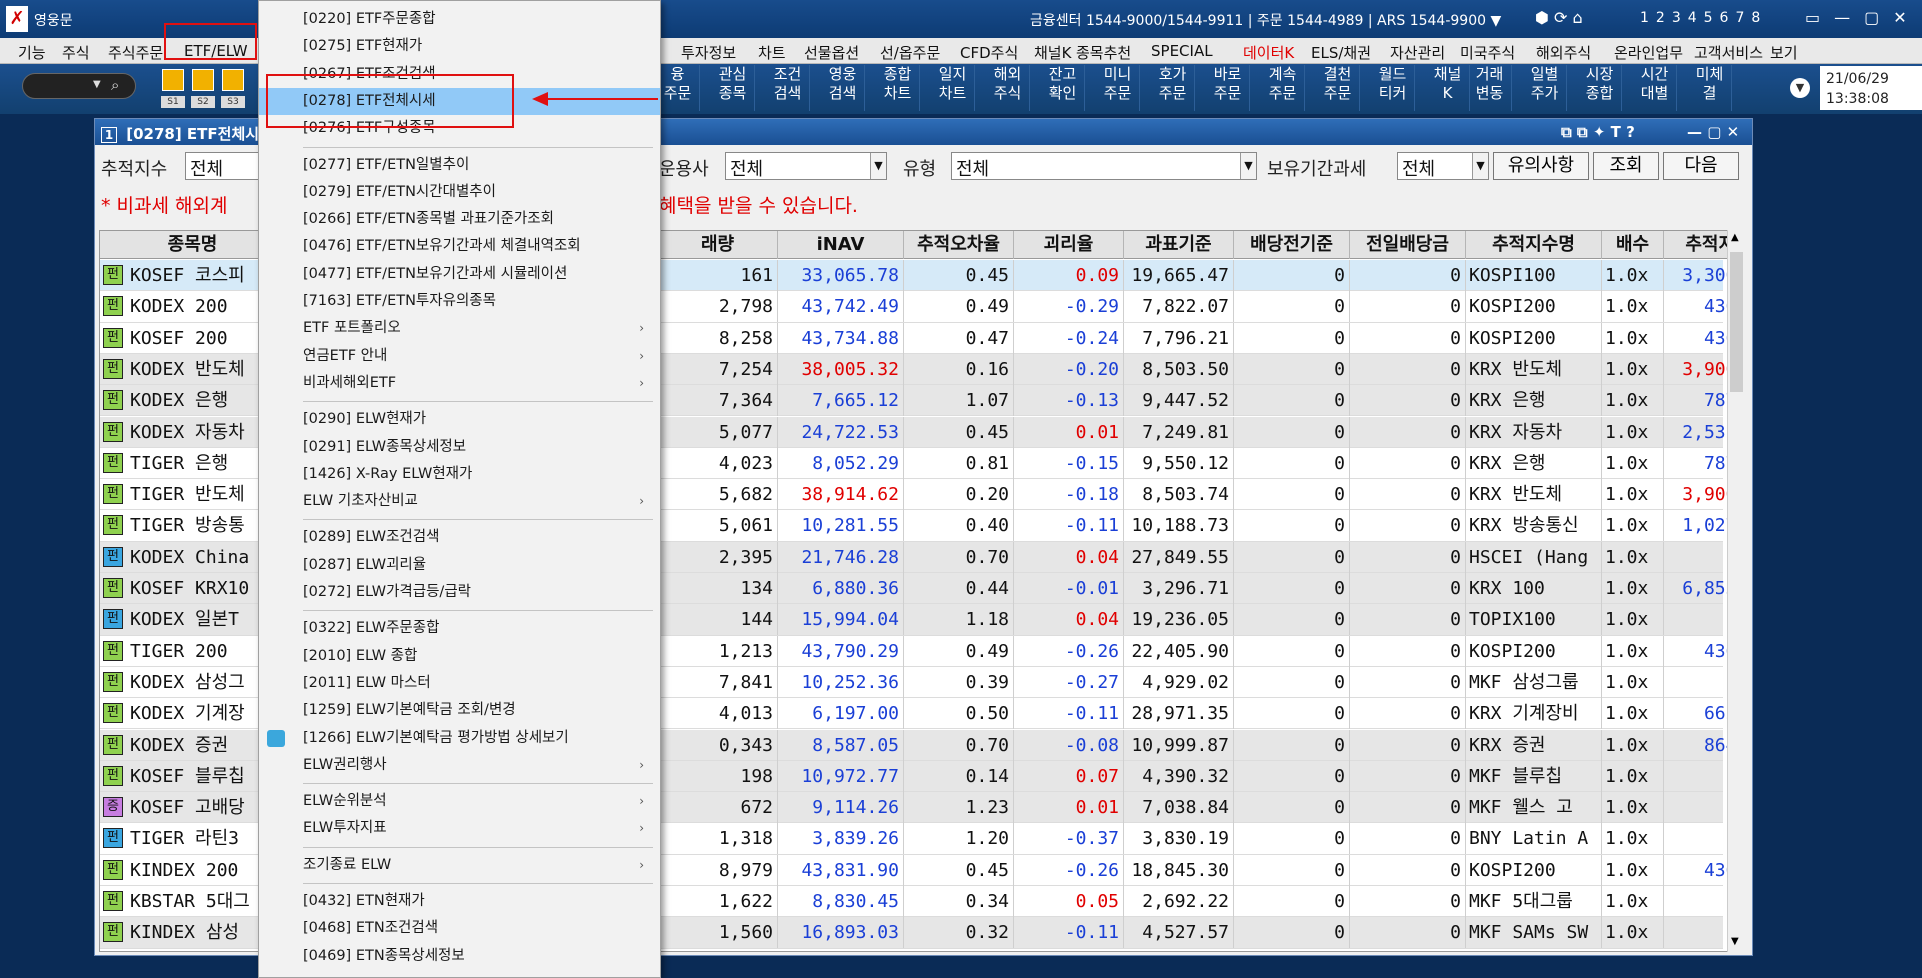 This screenshot has width=1922, height=978. What do you see at coordinates (1736, 322) in the screenshot?
I see `scrollbar-thumb` at bounding box center [1736, 322].